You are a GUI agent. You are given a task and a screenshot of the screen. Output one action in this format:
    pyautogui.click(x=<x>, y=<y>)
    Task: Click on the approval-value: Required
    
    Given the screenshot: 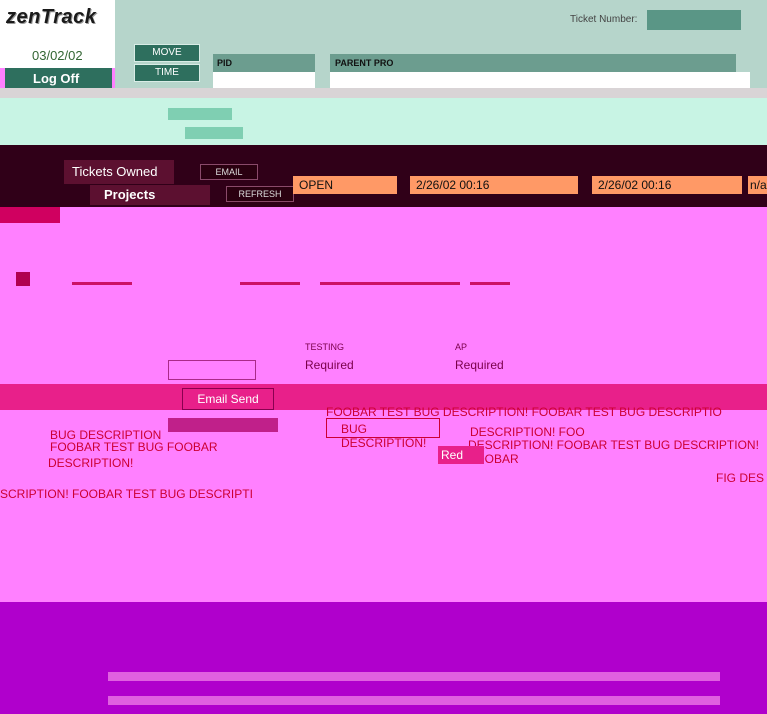 What is the action you would take?
    pyautogui.click(x=479, y=365)
    